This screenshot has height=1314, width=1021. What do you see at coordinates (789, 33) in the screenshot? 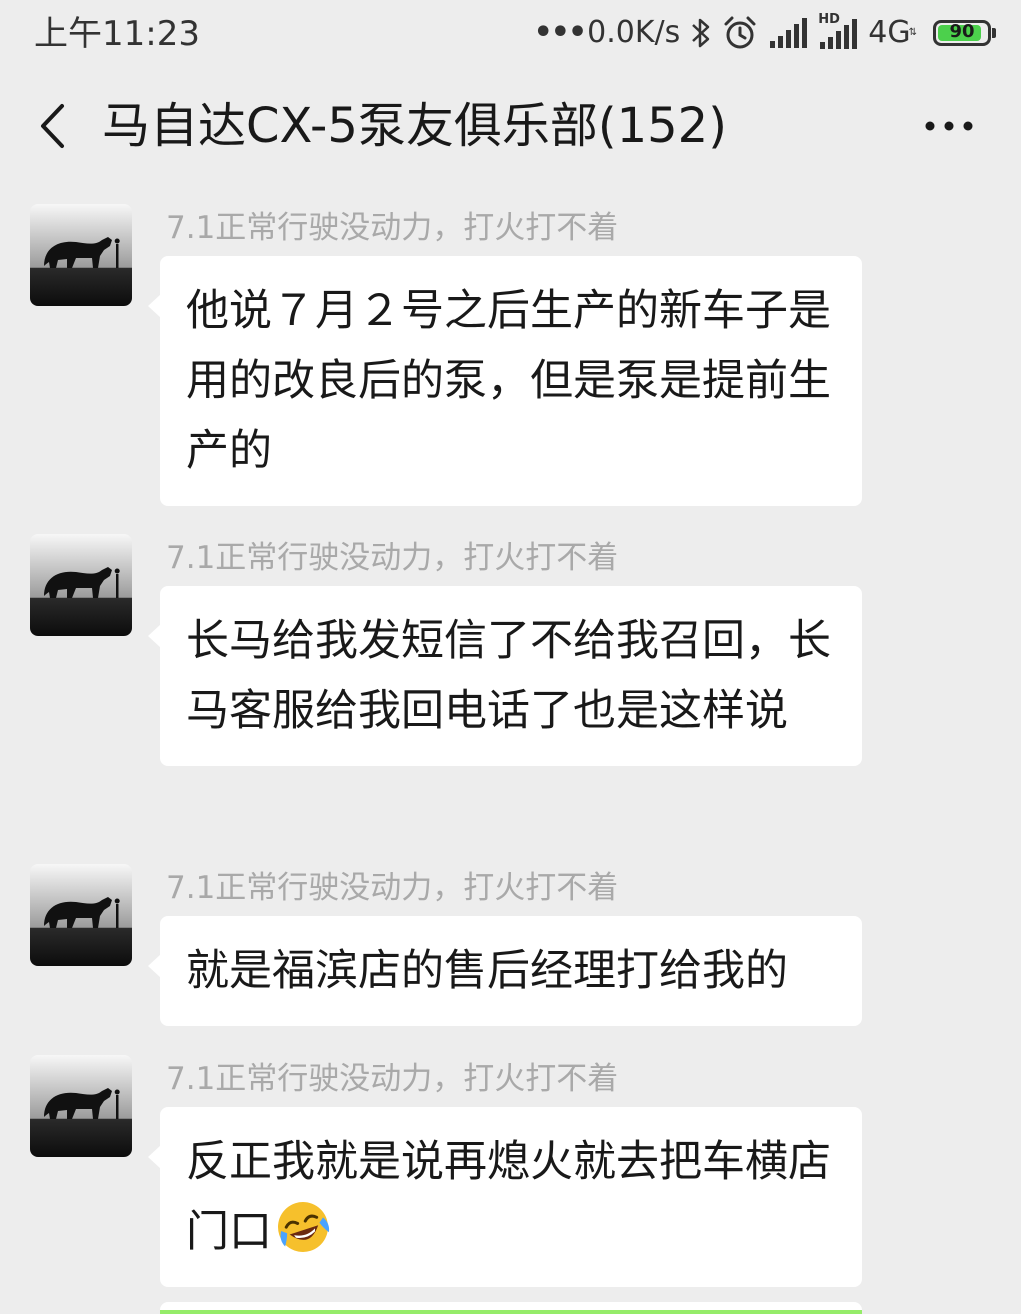
I see `signal-icon` at bounding box center [789, 33].